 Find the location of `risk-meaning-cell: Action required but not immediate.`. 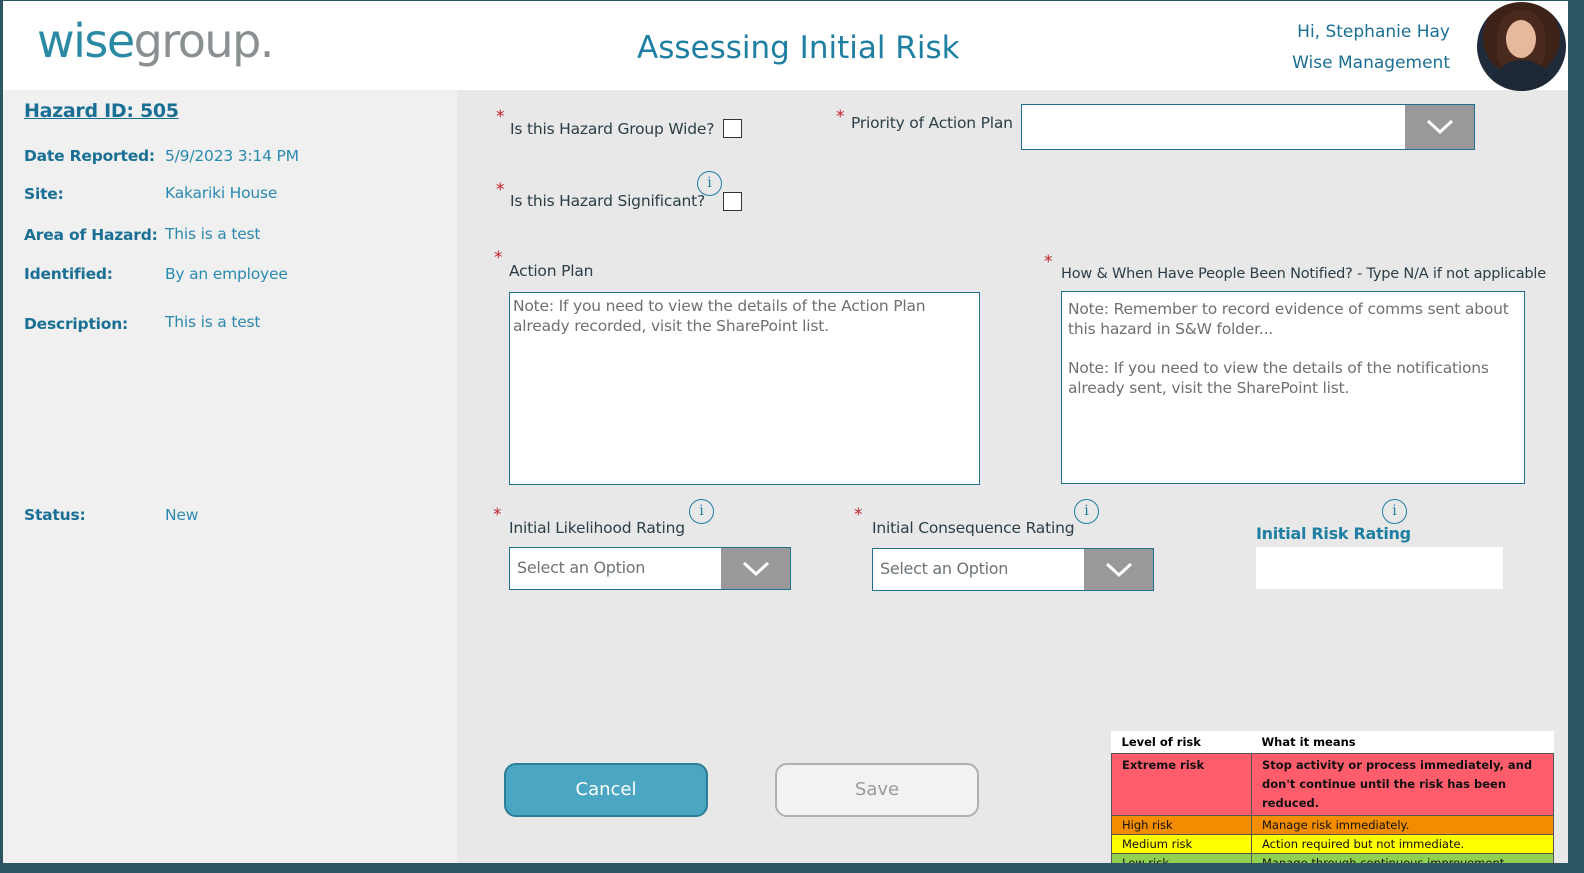

risk-meaning-cell: Action required but not immediate. is located at coordinates (1402, 844).